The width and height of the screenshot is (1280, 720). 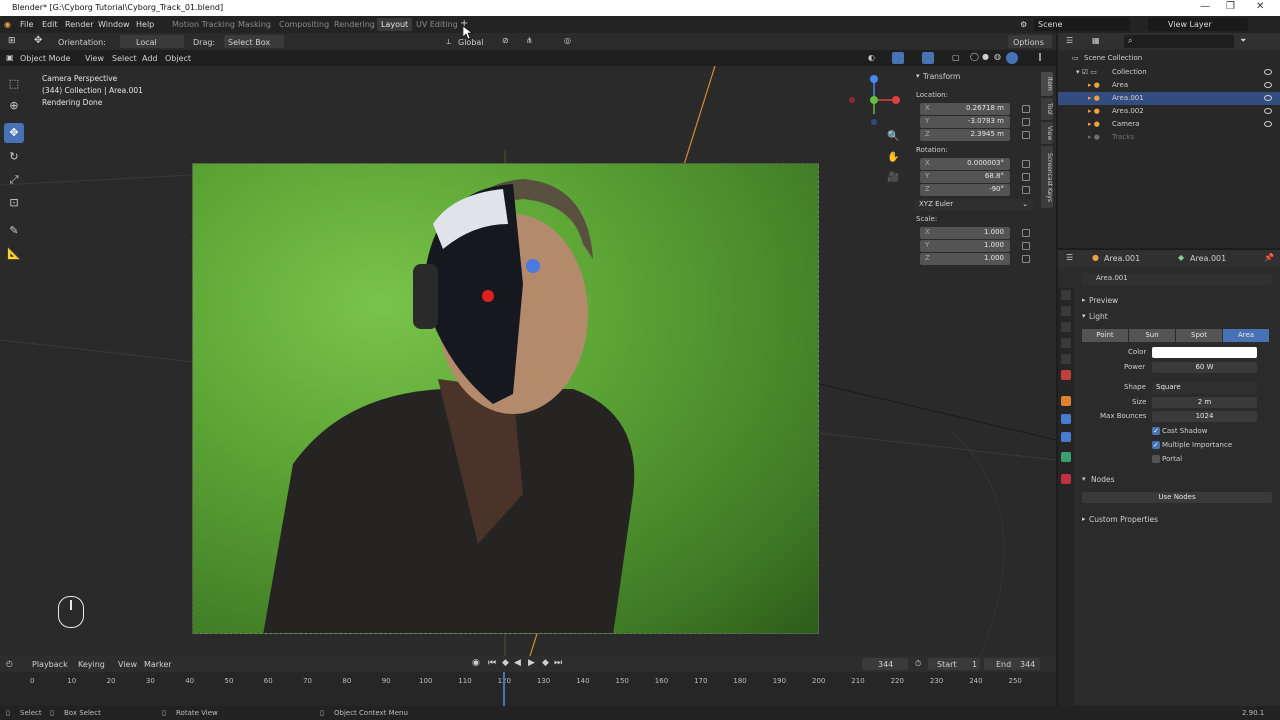 What do you see at coordinates (965, 122) in the screenshot?
I see `location-y-field: Y -3.0783 m` at bounding box center [965, 122].